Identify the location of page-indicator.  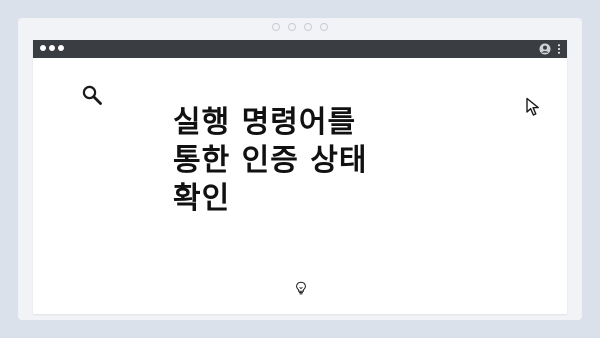
(300, 27).